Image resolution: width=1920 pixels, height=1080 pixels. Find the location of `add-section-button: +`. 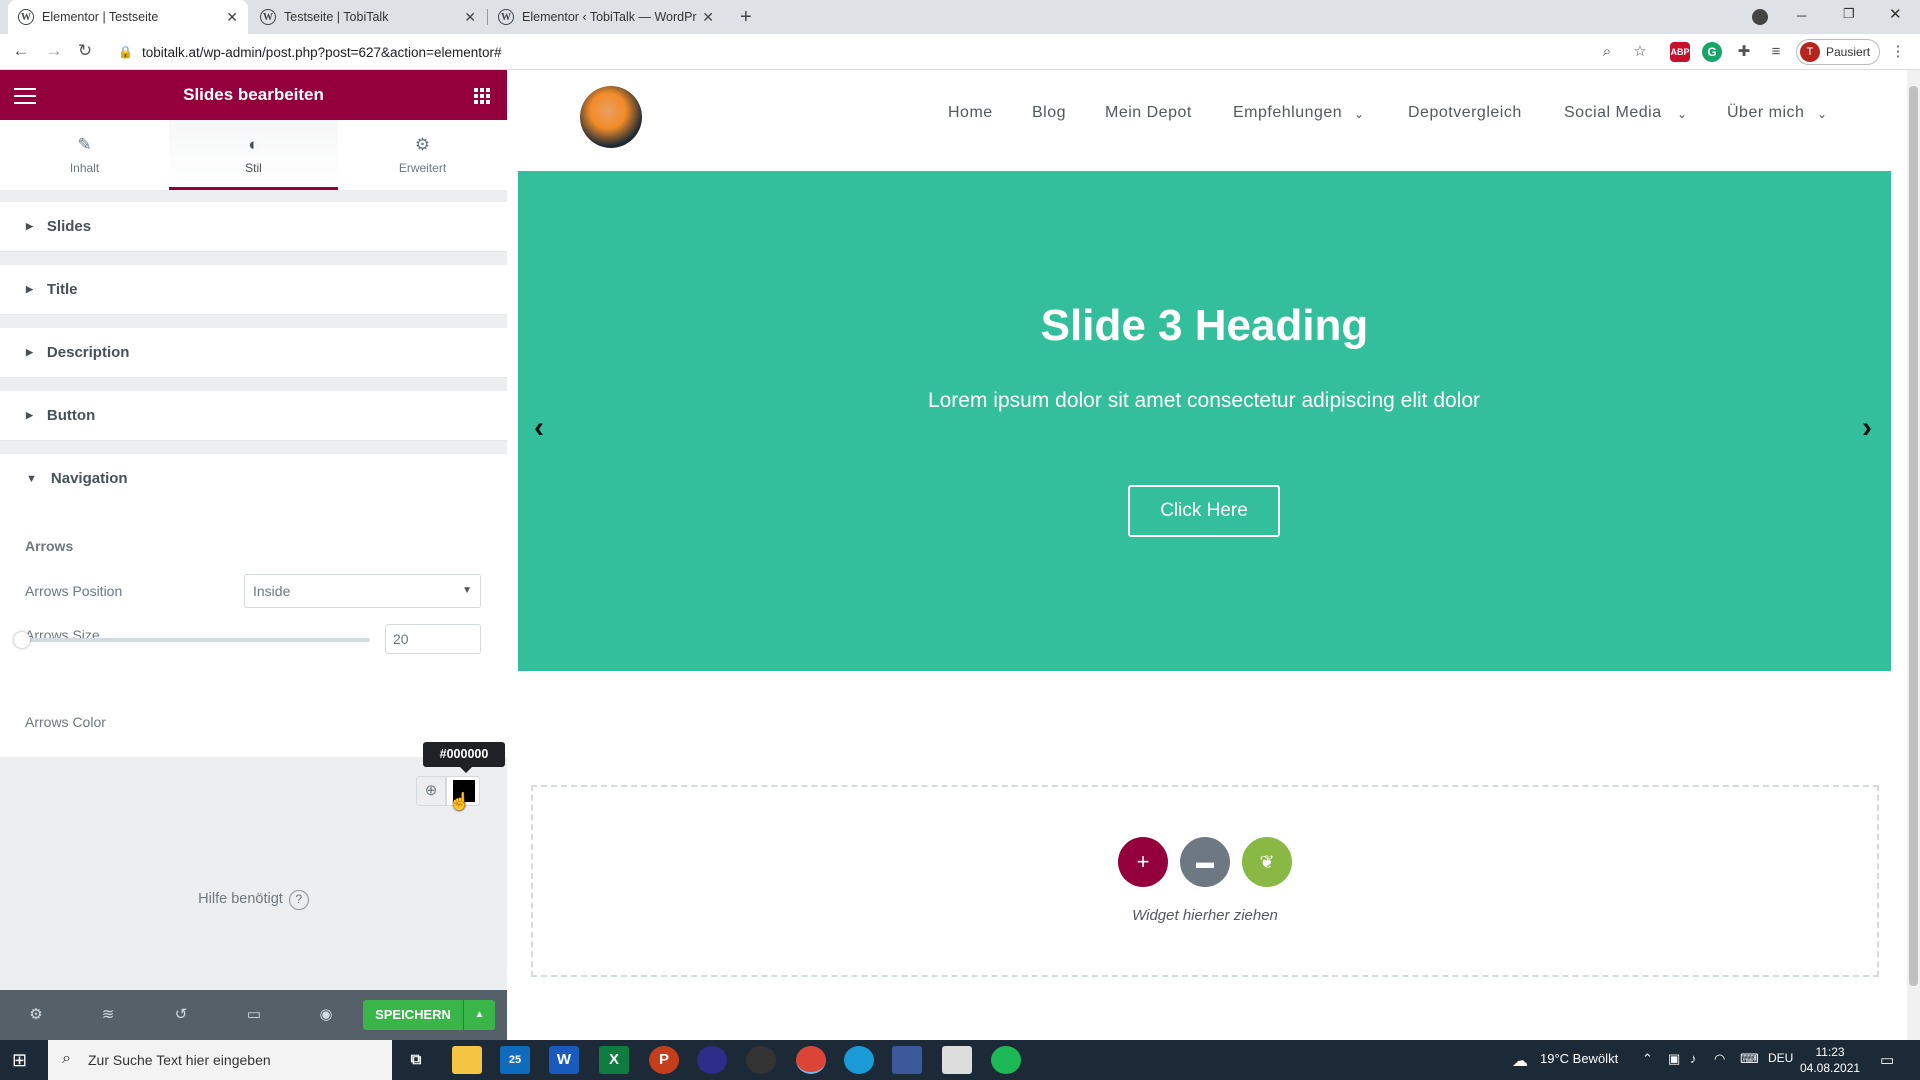

add-section-button: + is located at coordinates (1143, 862).